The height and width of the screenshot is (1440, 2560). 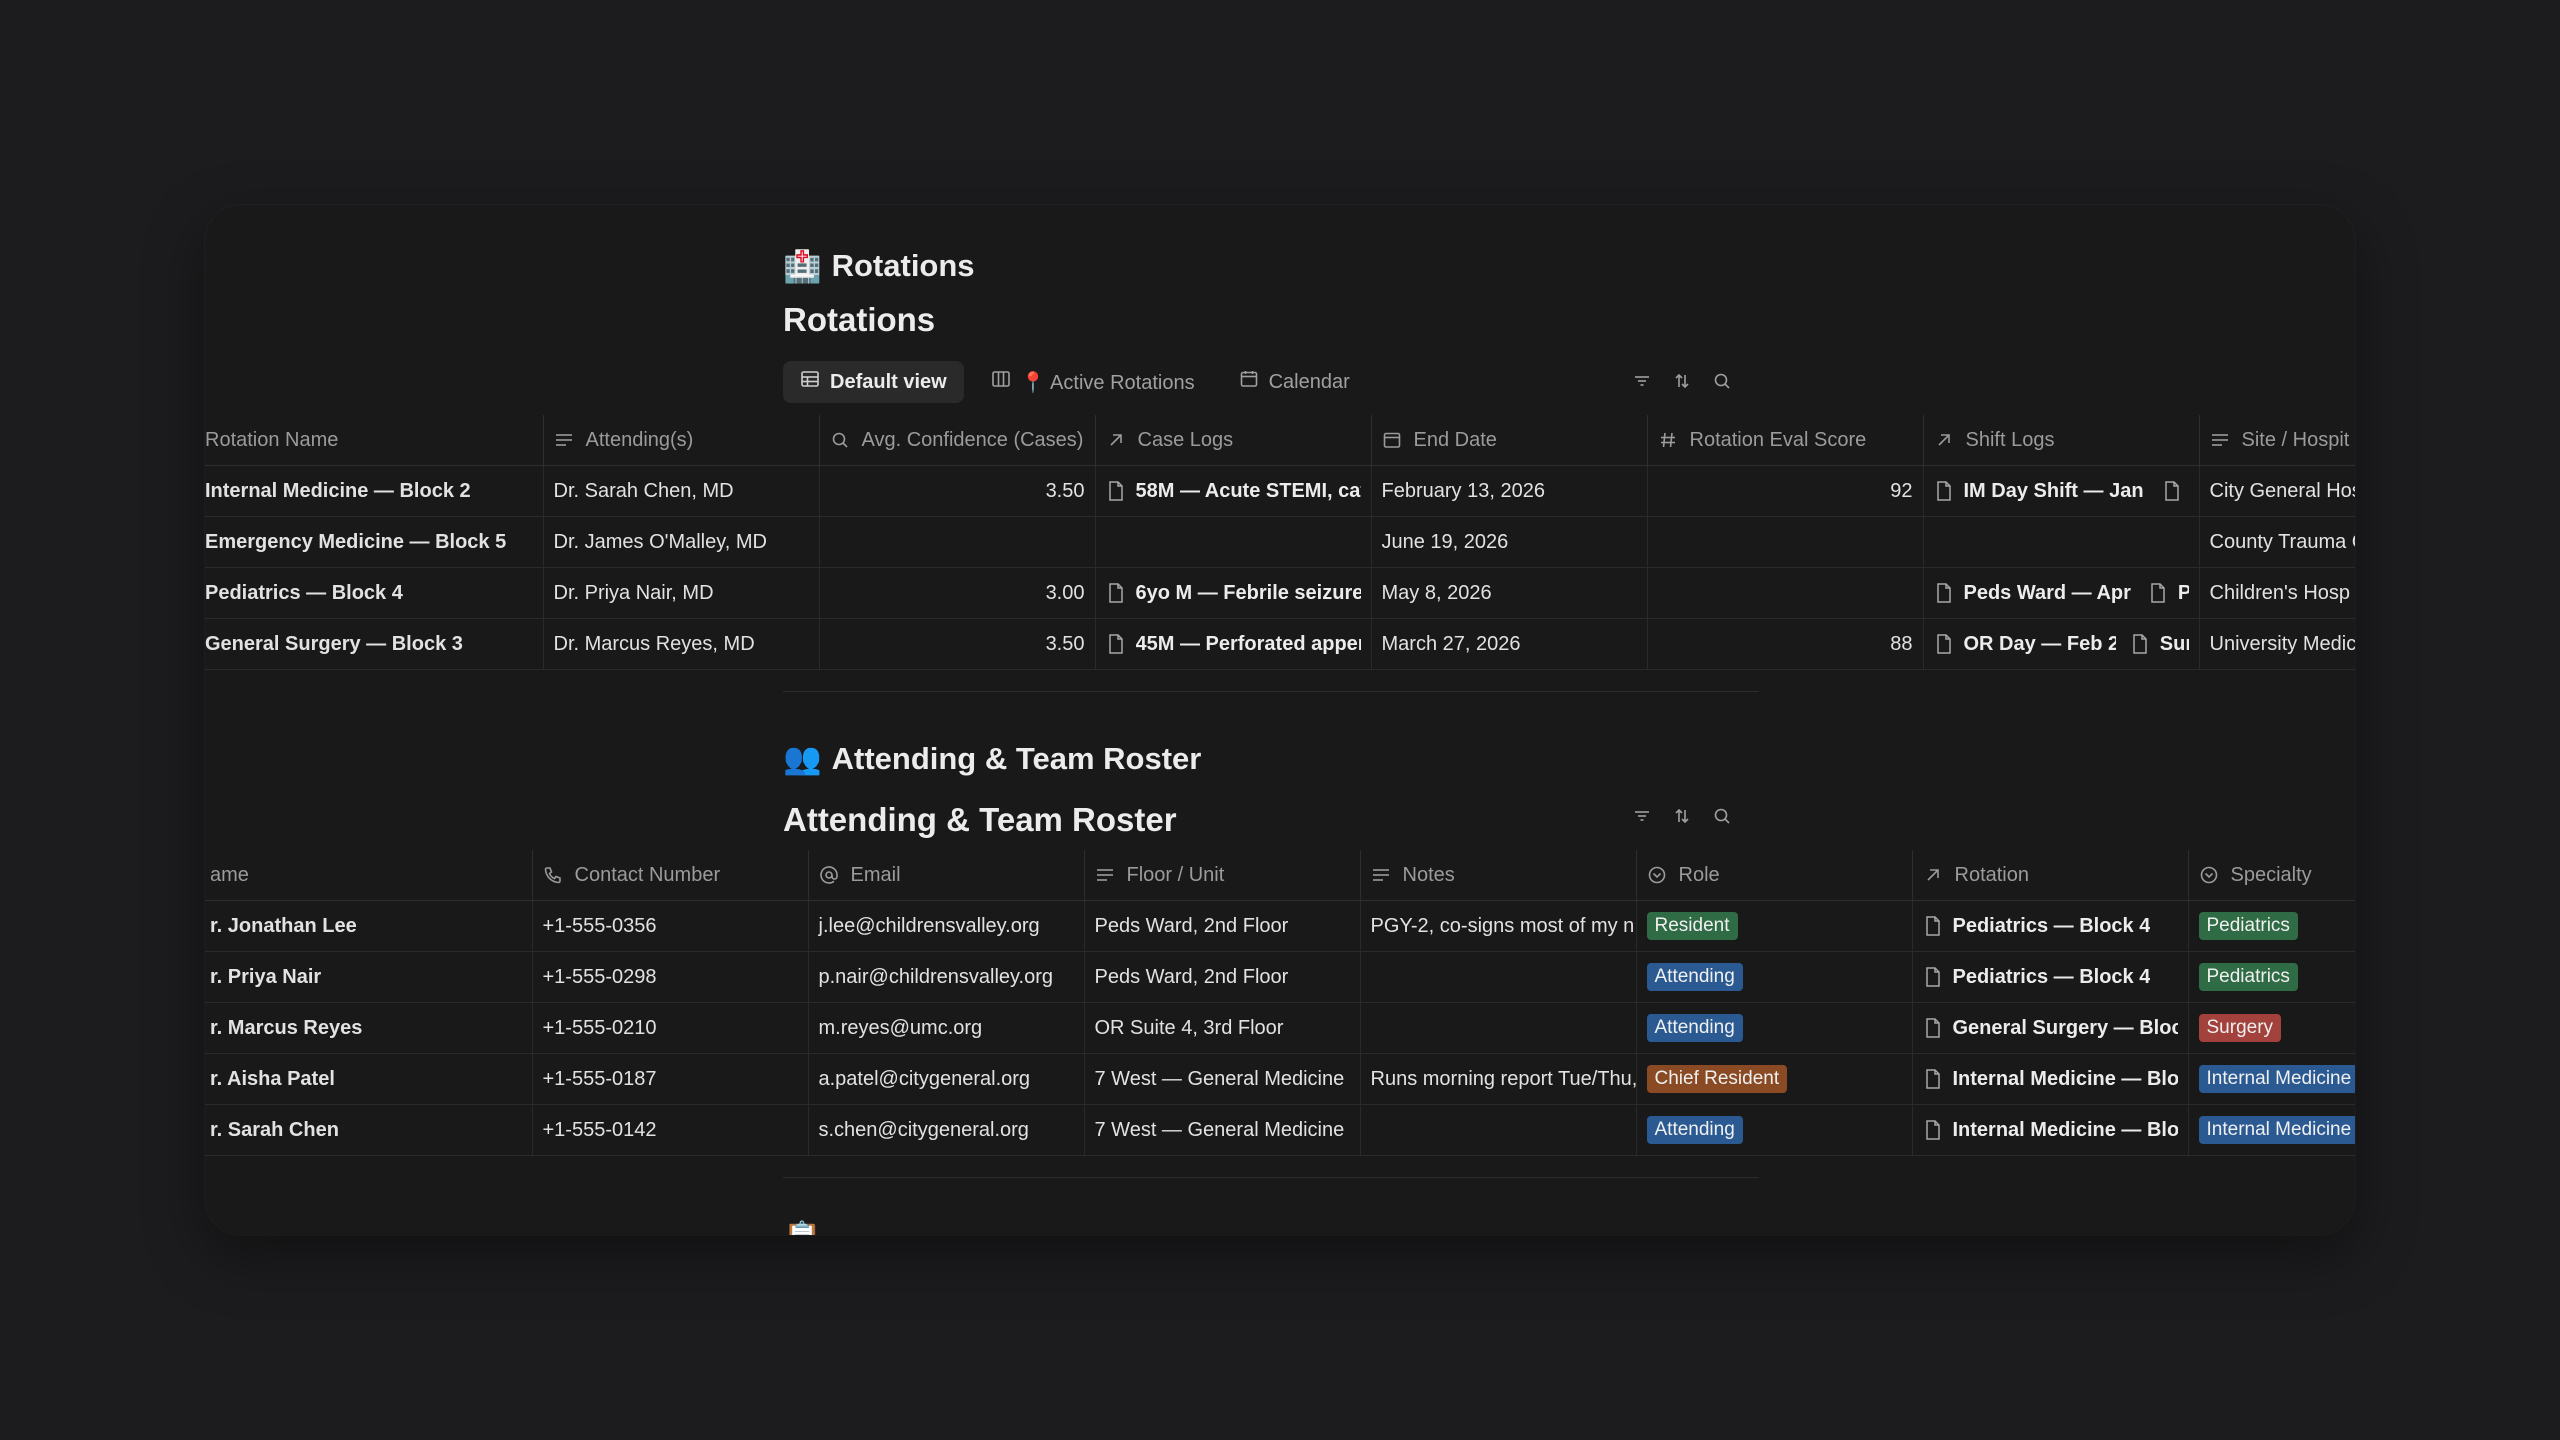 What do you see at coordinates (374, 593) in the screenshot?
I see `rotation-name-cell: Pediatrics — Block 4` at bounding box center [374, 593].